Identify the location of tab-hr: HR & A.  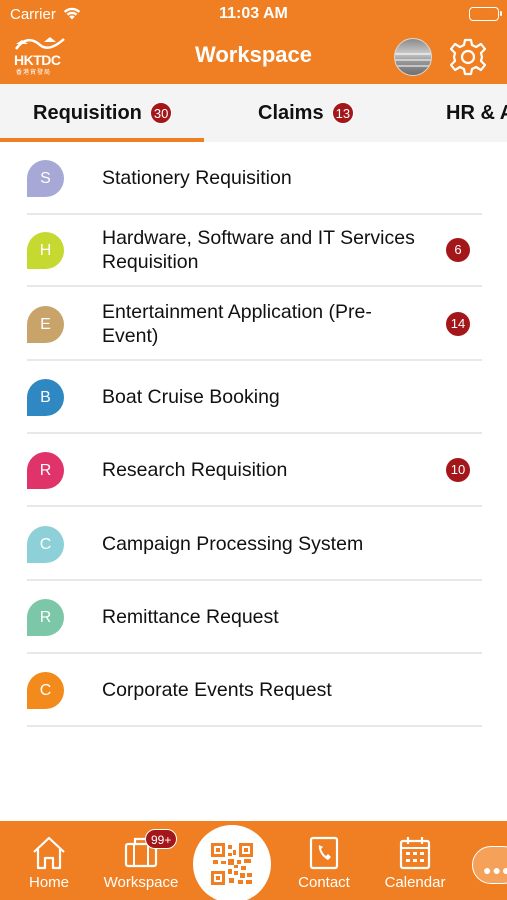
(476, 113).